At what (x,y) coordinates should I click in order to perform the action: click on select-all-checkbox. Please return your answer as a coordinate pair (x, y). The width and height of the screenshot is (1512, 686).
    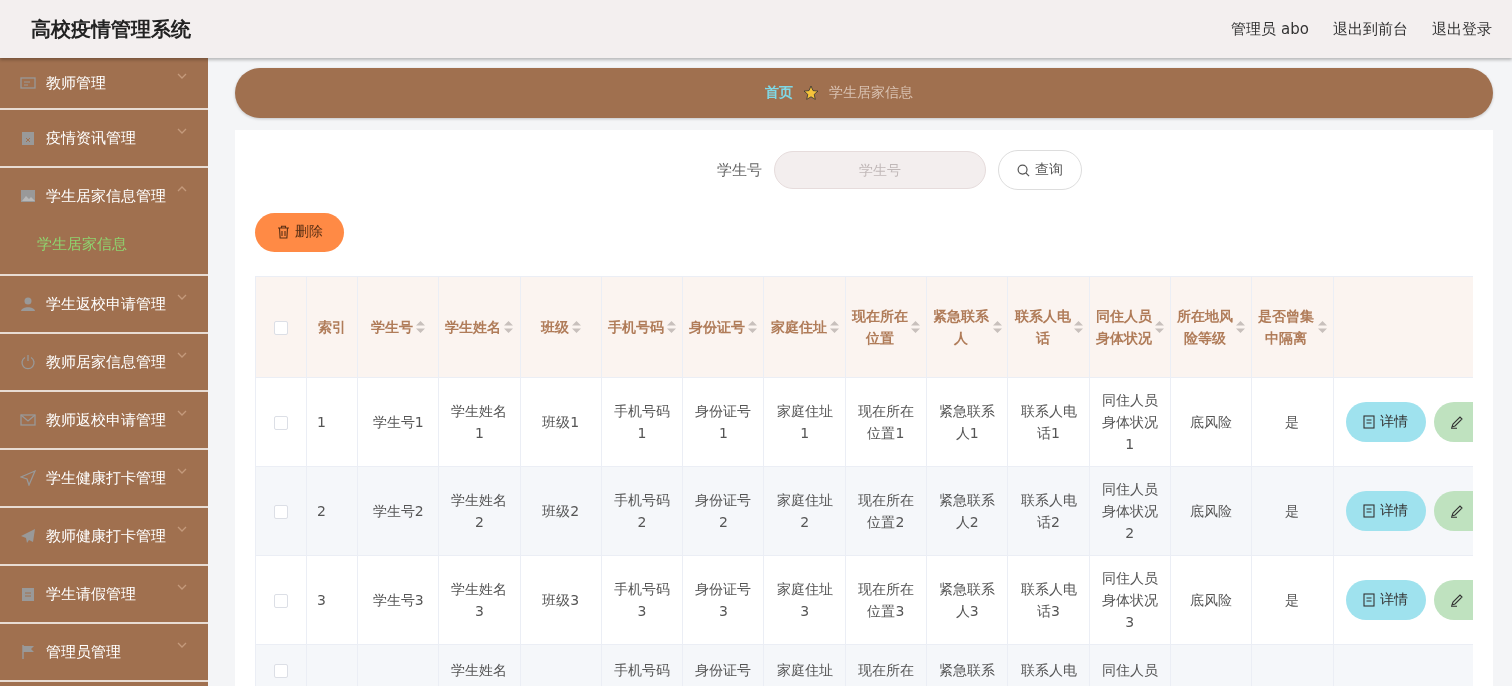
    Looking at the image, I should click on (281, 327).